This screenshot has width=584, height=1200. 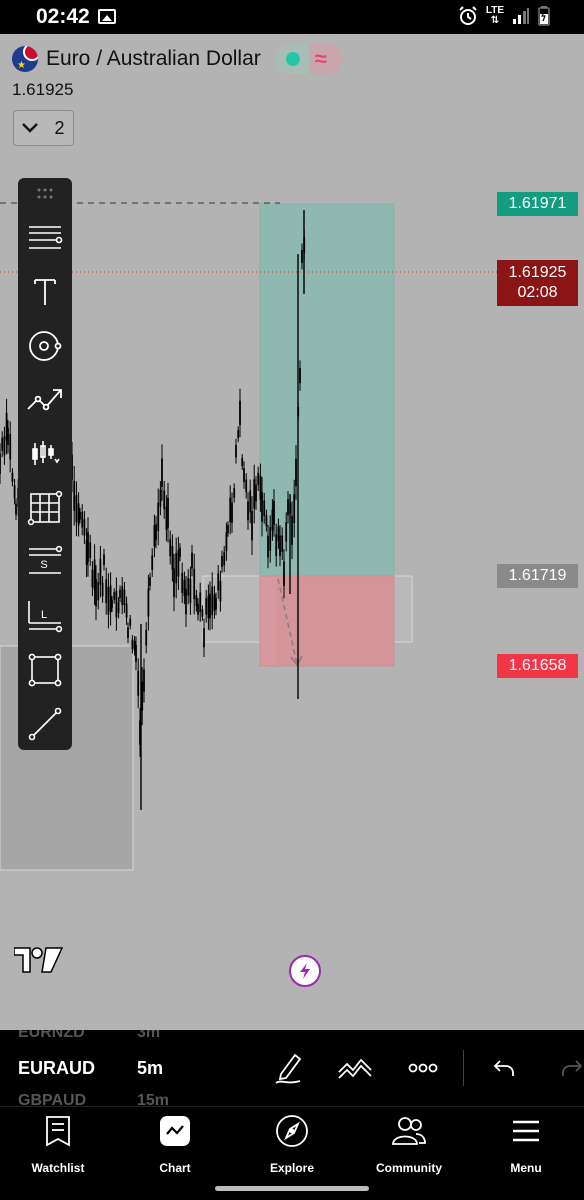 I want to click on network-type: LTE ⇅, so click(x=494, y=15).